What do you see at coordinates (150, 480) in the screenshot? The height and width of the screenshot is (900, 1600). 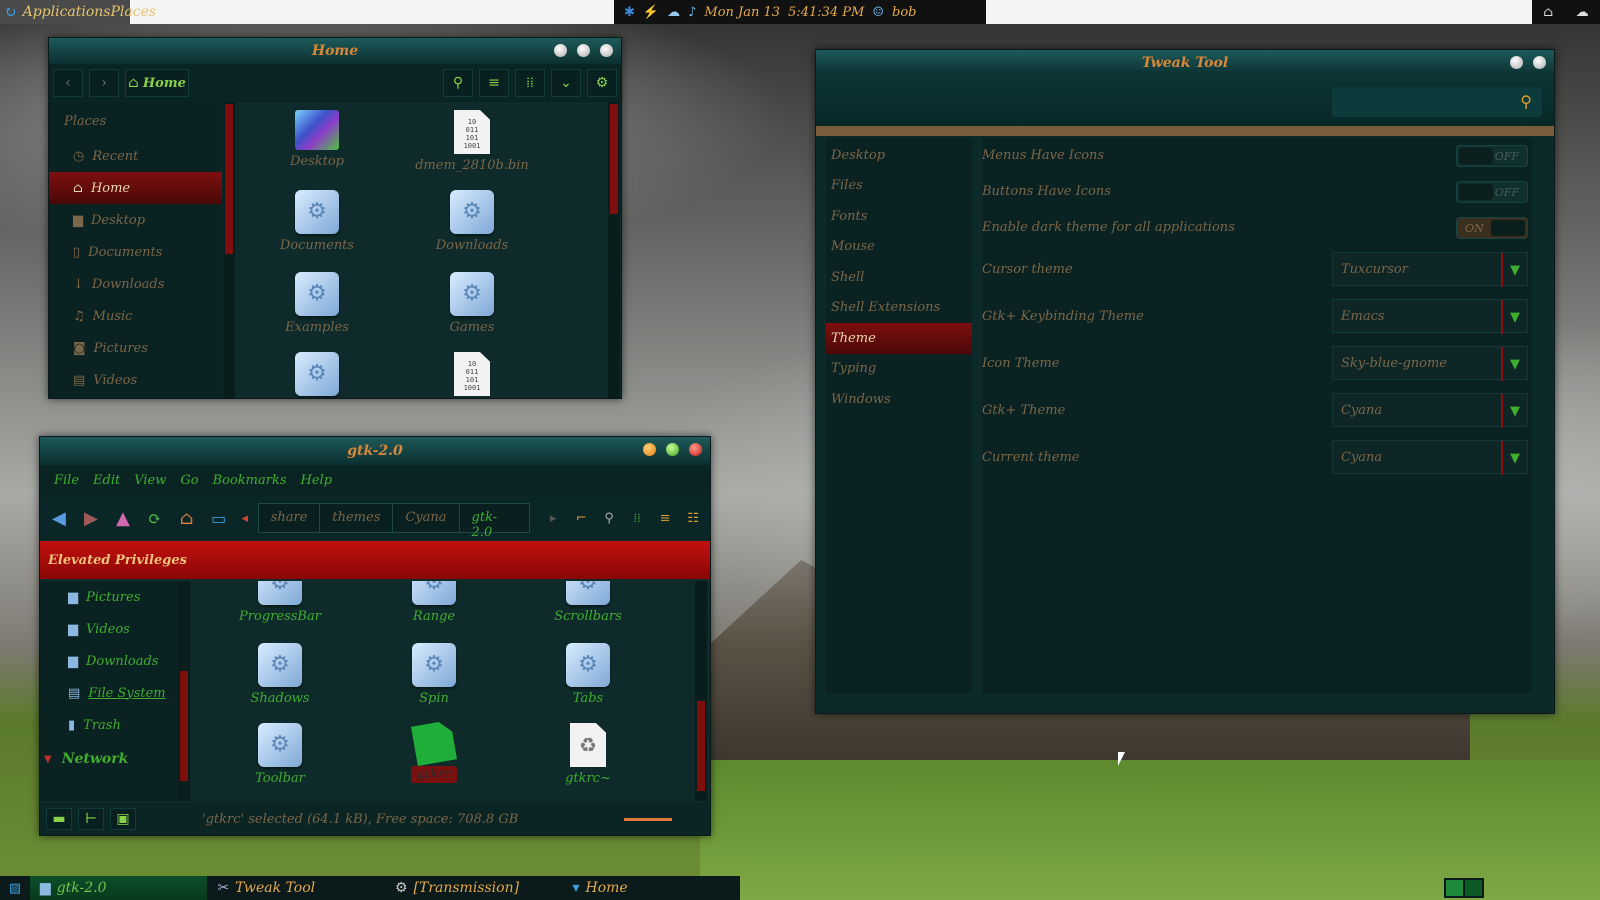 I see `menu-view: View` at bounding box center [150, 480].